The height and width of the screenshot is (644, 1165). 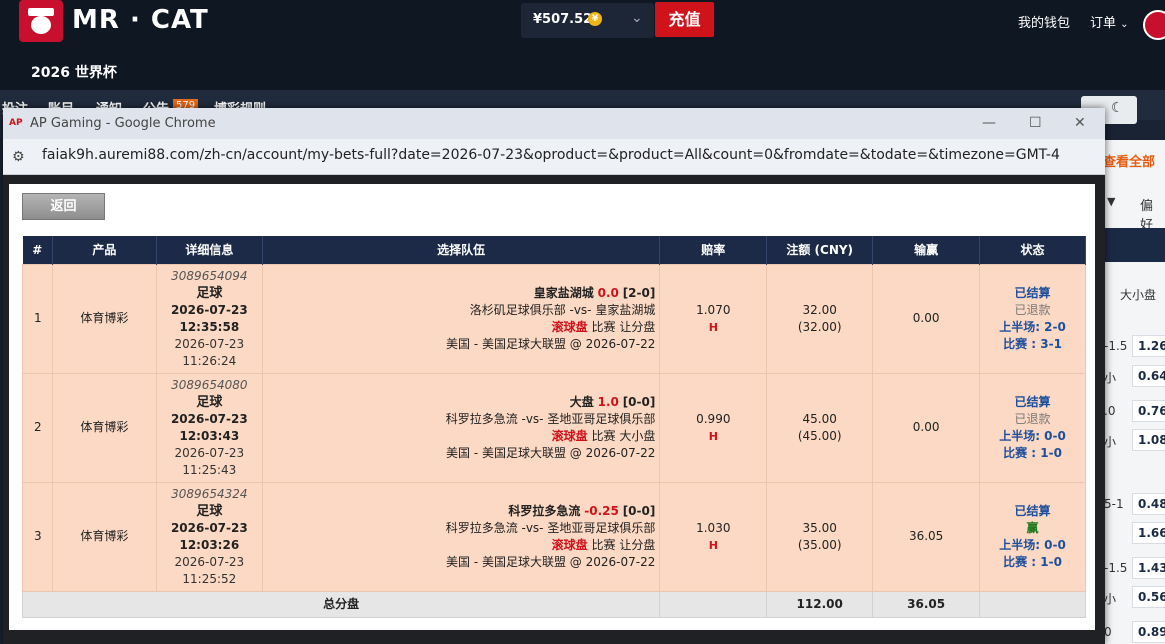 I want to click on col-header-selection: 选择队伍, so click(x=461, y=250).